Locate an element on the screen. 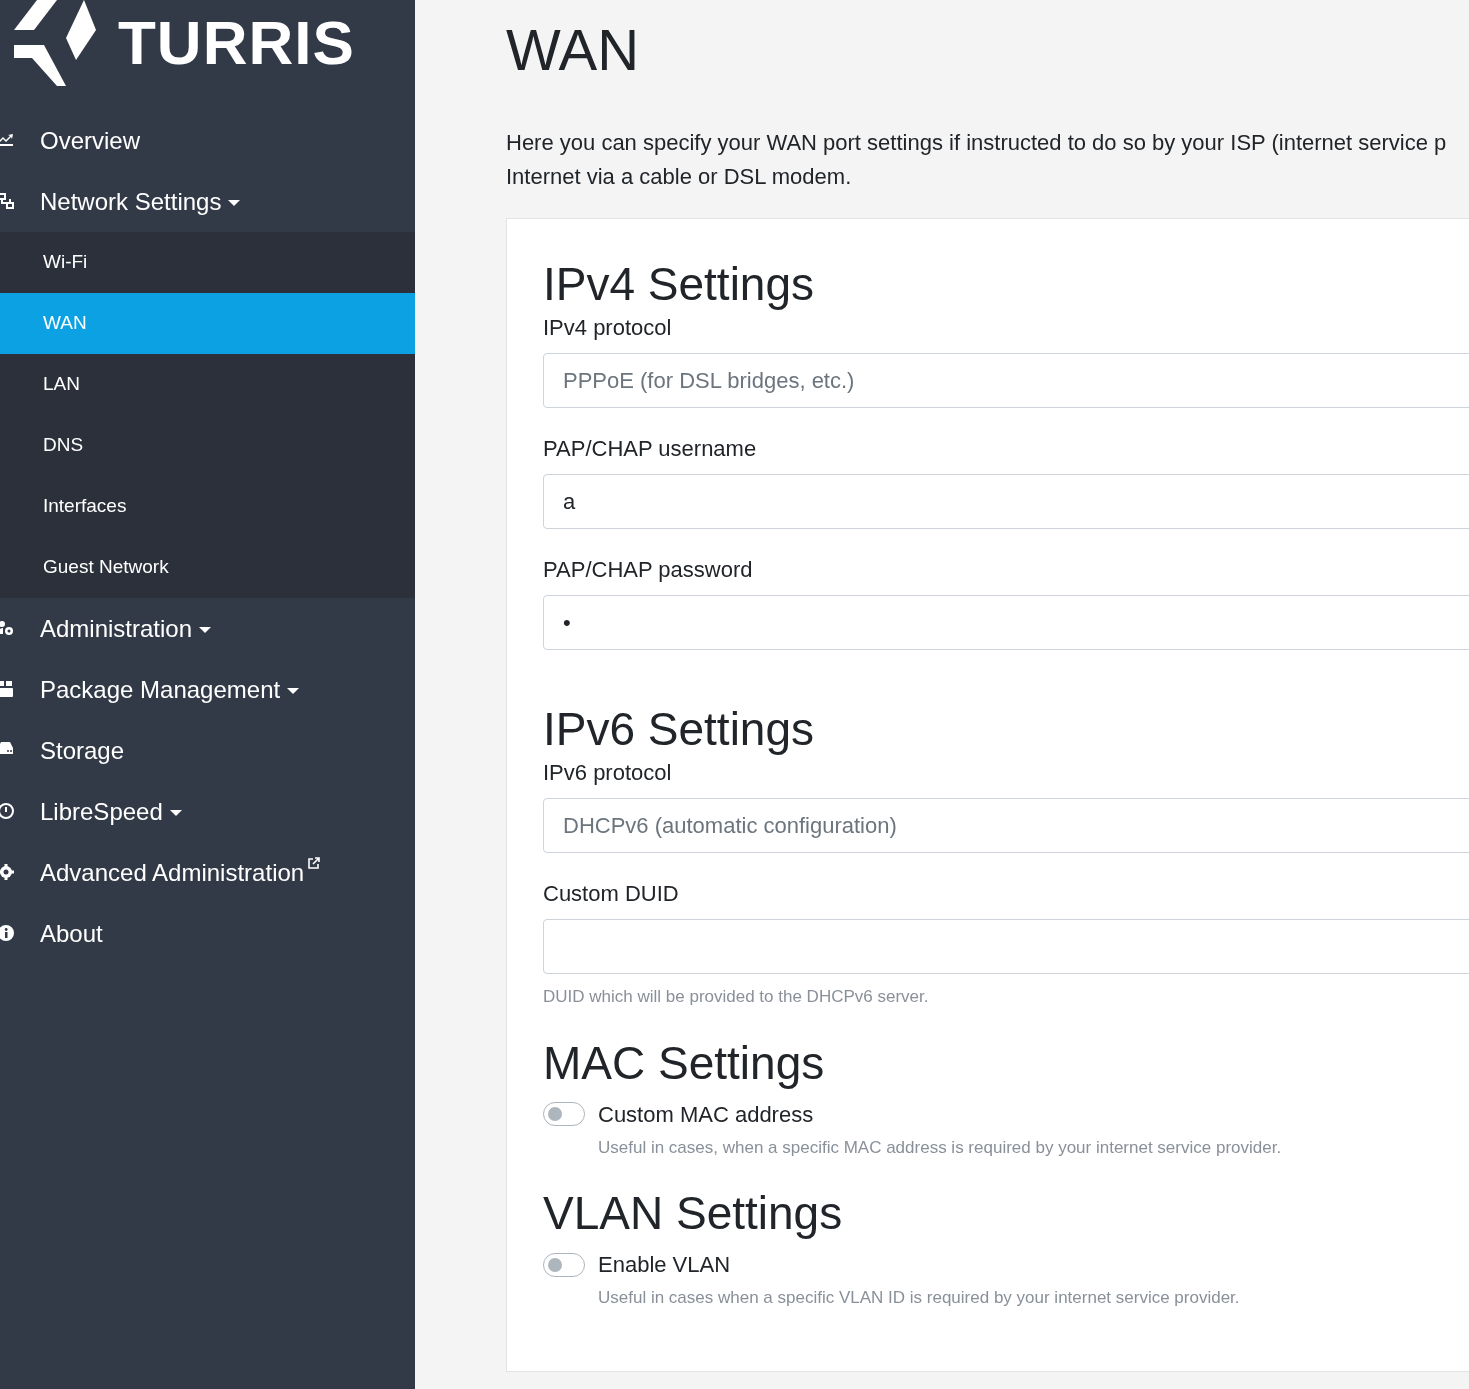  nav-item: About is located at coordinates (207, 933).